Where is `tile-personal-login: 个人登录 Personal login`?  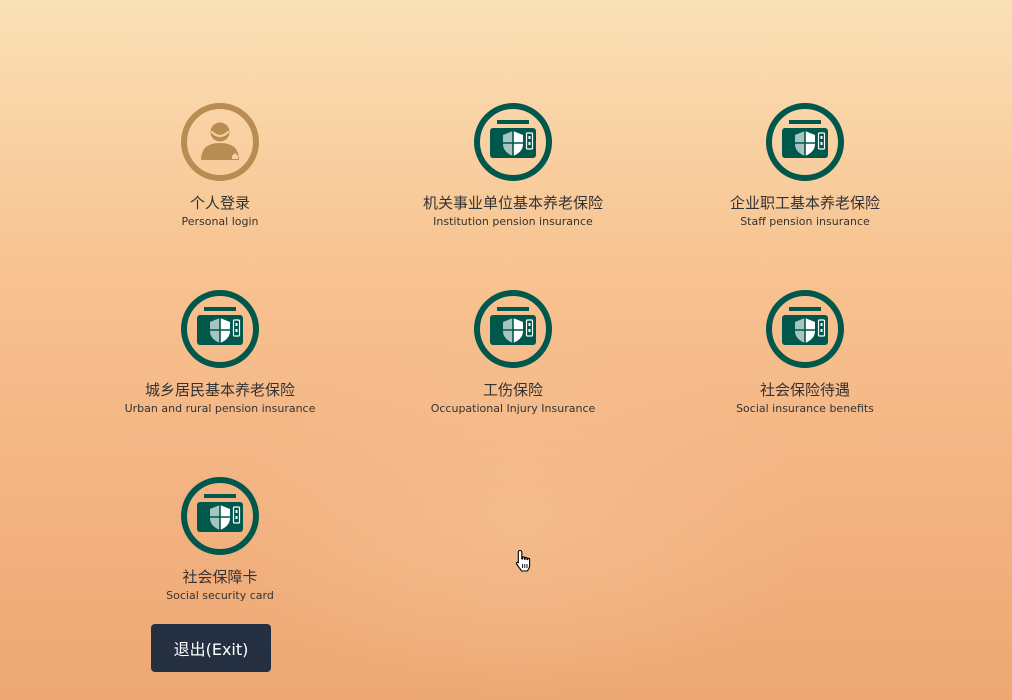 tile-personal-login: 个人登录 Personal login is located at coordinates (220, 165).